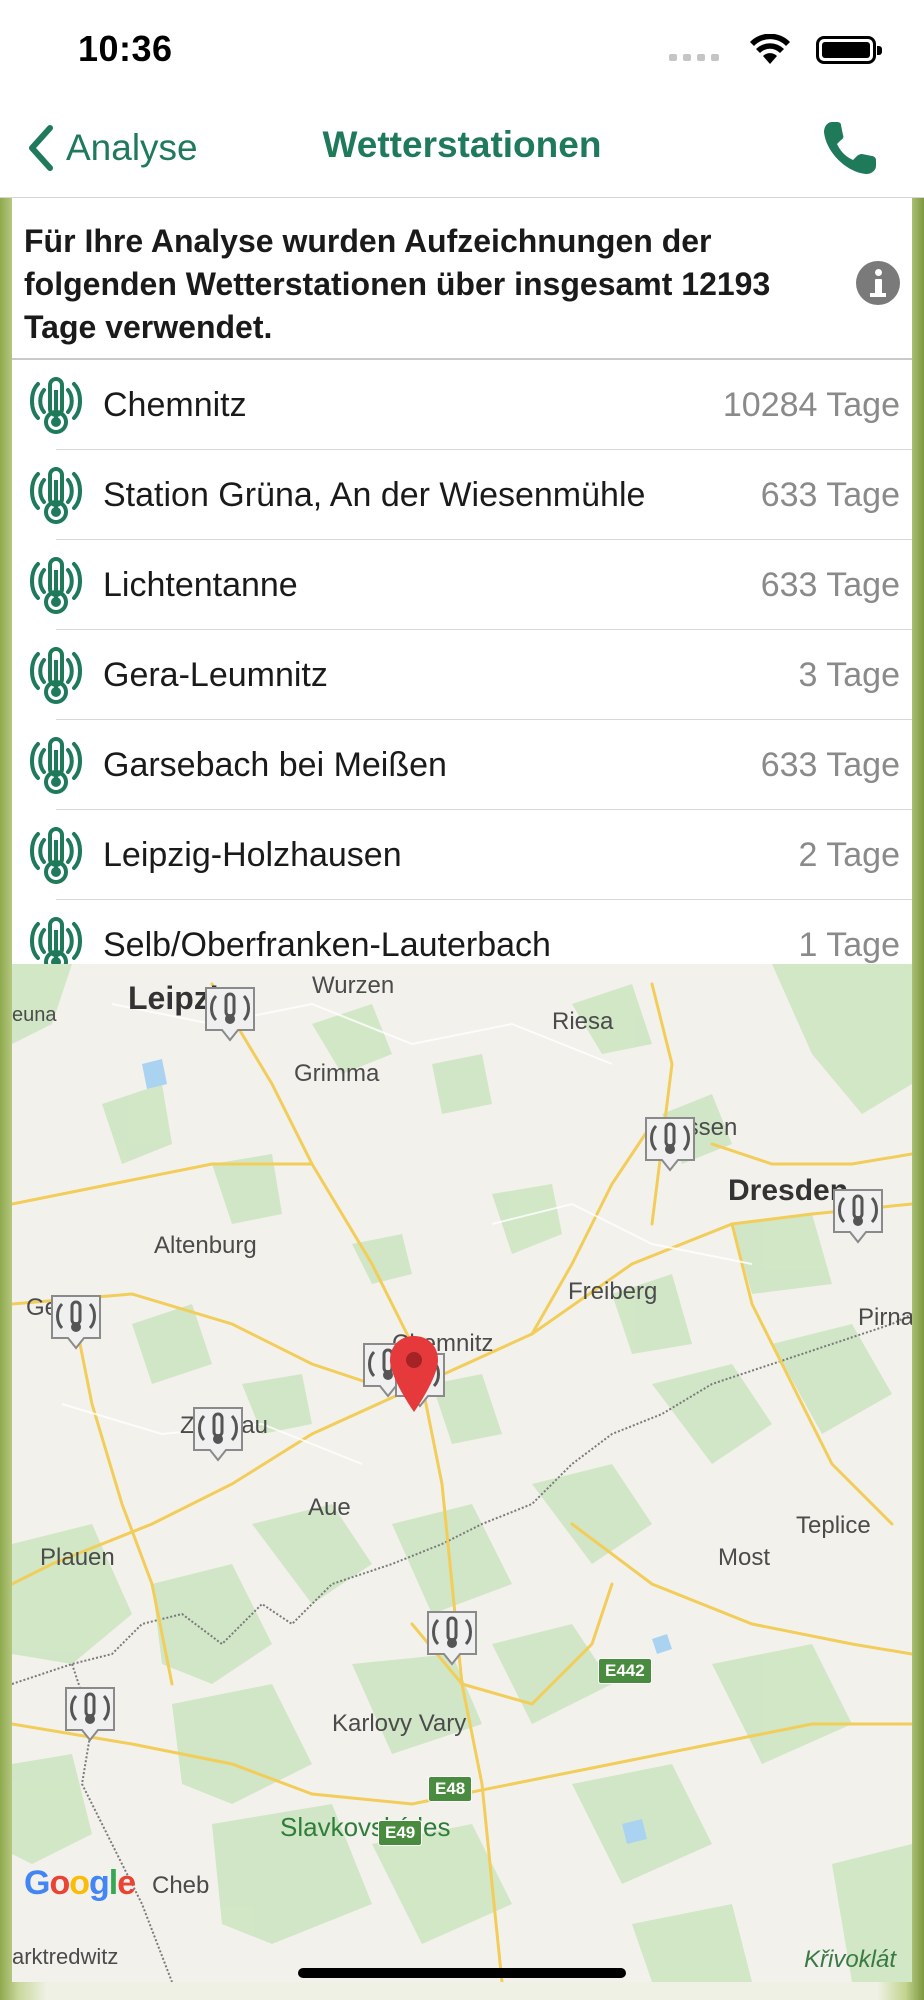  Describe the element at coordinates (400, 1833) in the screenshot. I see `road-shield-e49: E49` at that location.